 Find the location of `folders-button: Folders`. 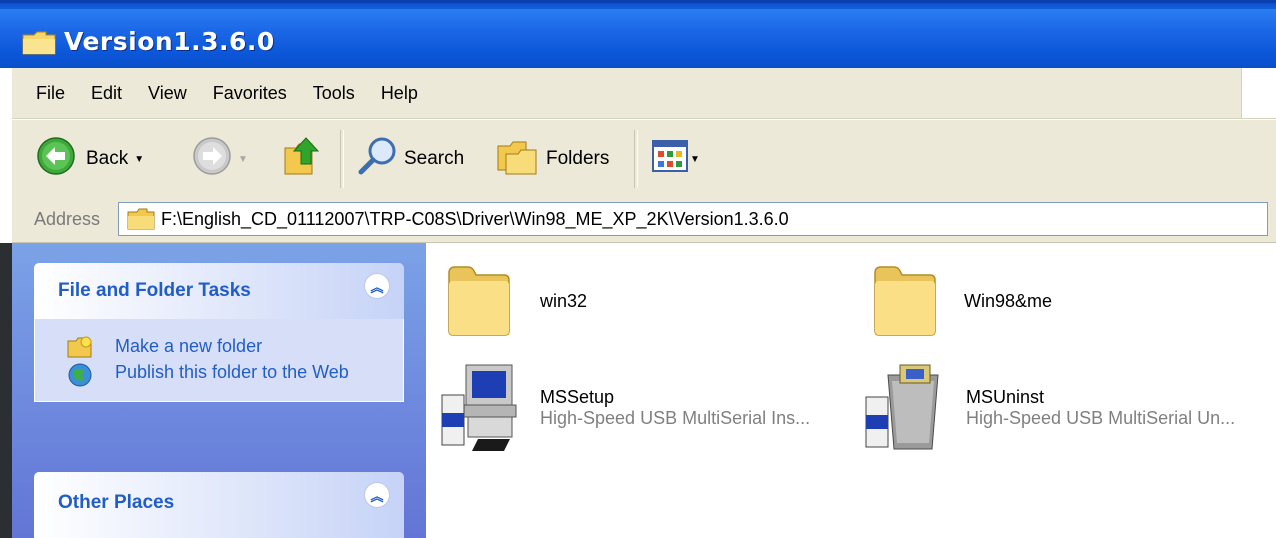

folders-button: Folders is located at coordinates (552, 159).